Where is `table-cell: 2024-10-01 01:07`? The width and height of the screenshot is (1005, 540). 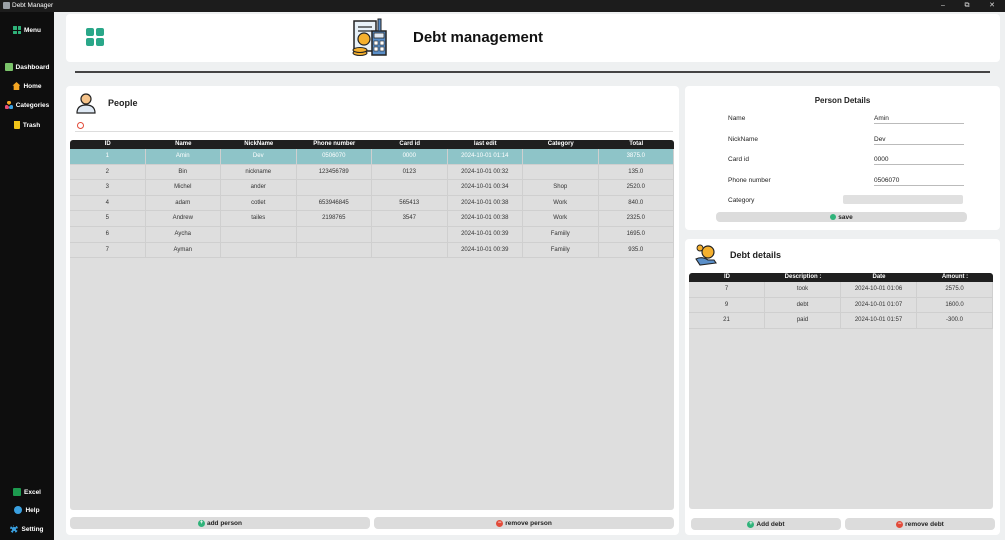
table-cell: 2024-10-01 01:07 is located at coordinates (879, 305).